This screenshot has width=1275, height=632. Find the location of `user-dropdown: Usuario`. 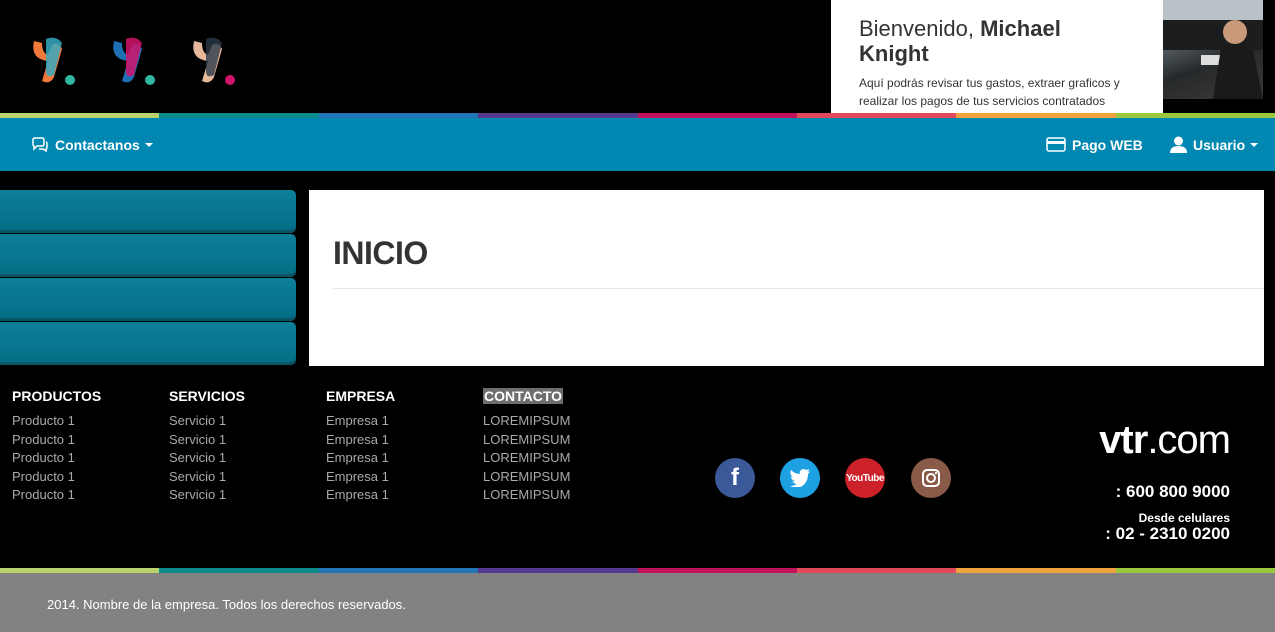

user-dropdown: Usuario is located at coordinates (1214, 144).